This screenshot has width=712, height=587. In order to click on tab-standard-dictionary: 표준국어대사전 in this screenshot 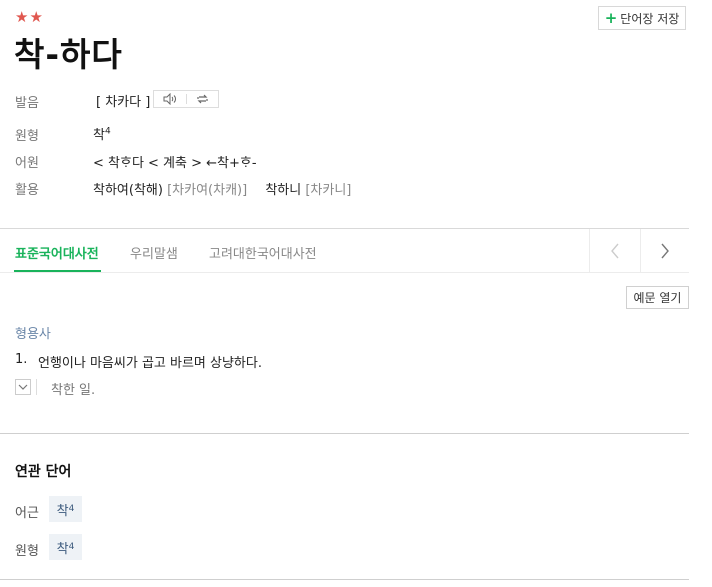, I will do `click(57, 252)`.